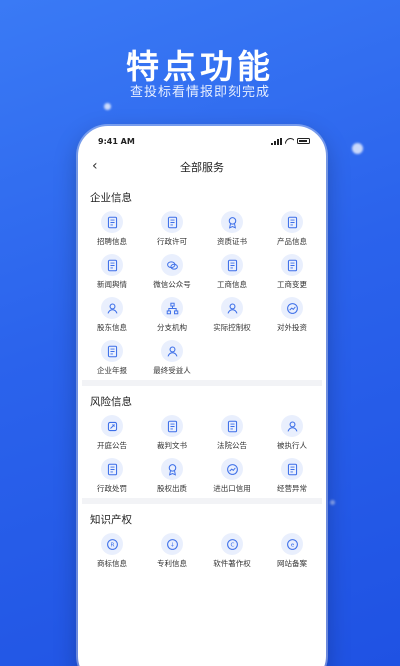 The height and width of the screenshot is (666, 400). What do you see at coordinates (232, 445) in the screenshot?
I see `service-label: 法院公告` at bounding box center [232, 445].